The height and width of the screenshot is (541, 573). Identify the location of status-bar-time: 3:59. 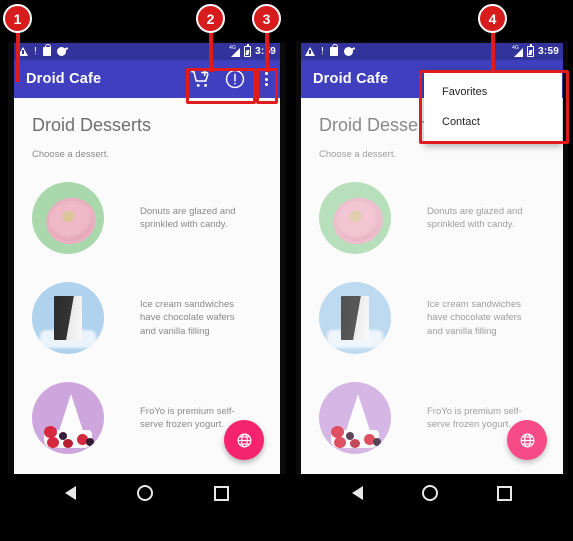
(548, 51).